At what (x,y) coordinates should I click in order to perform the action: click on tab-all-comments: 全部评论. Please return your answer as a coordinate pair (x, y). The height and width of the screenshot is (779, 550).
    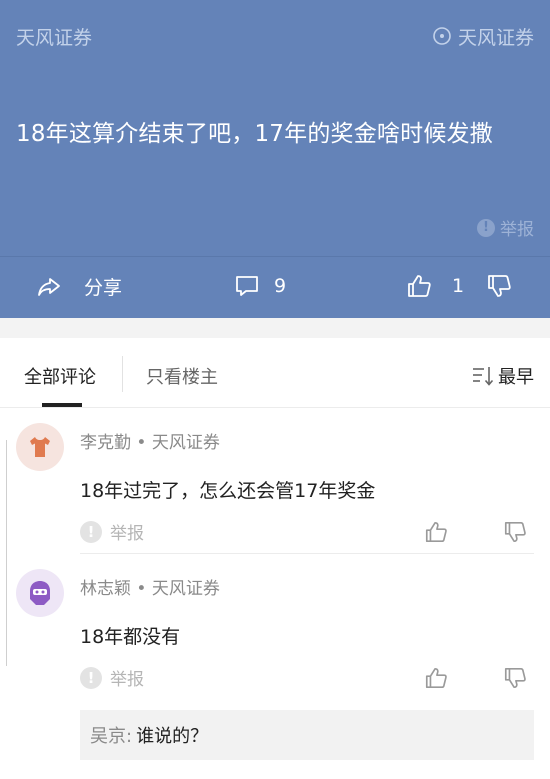
    Looking at the image, I should click on (60, 376).